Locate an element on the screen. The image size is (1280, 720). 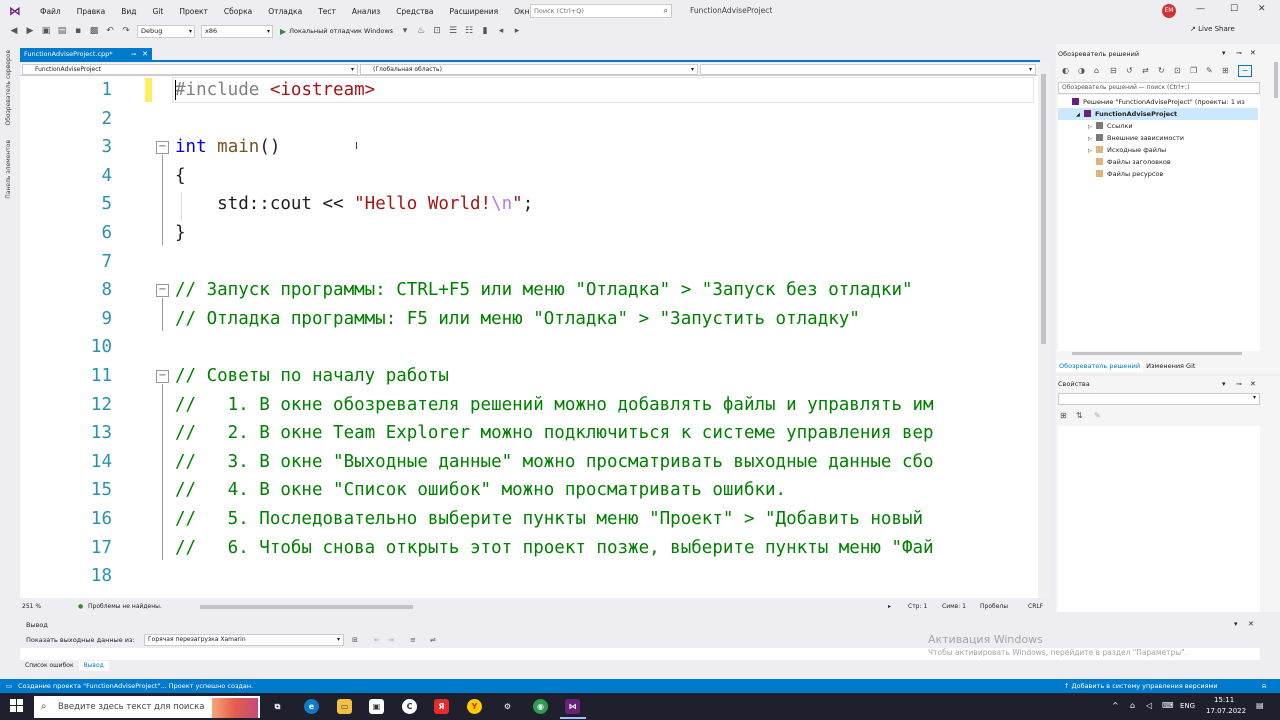
tree-item: ◢ FunctionAdviseProject is located at coordinates (1158, 114).